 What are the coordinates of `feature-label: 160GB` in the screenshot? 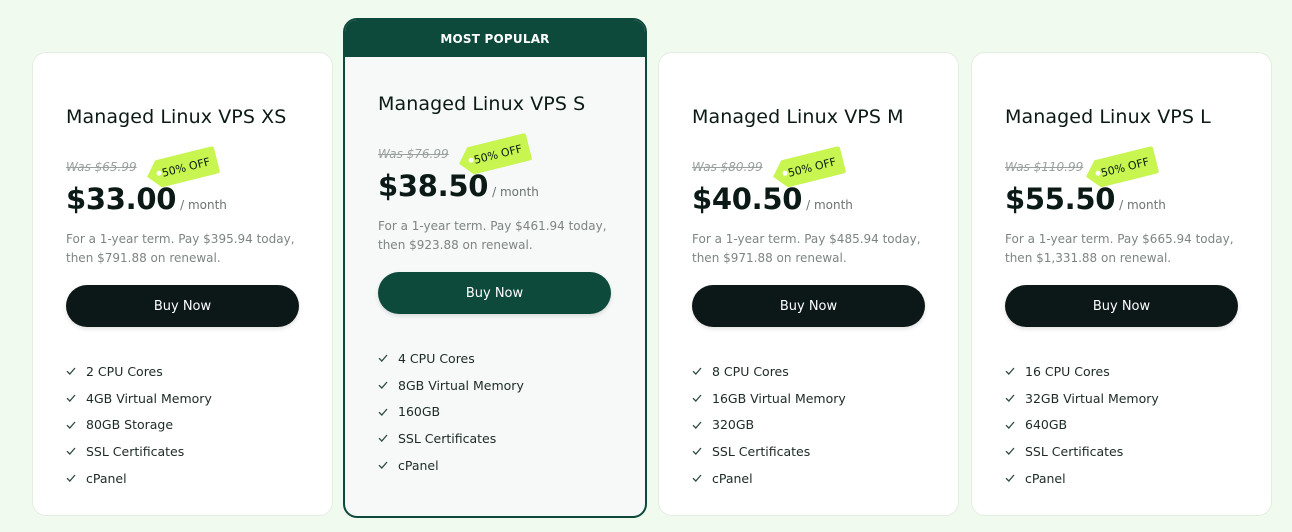 It's located at (419, 412).